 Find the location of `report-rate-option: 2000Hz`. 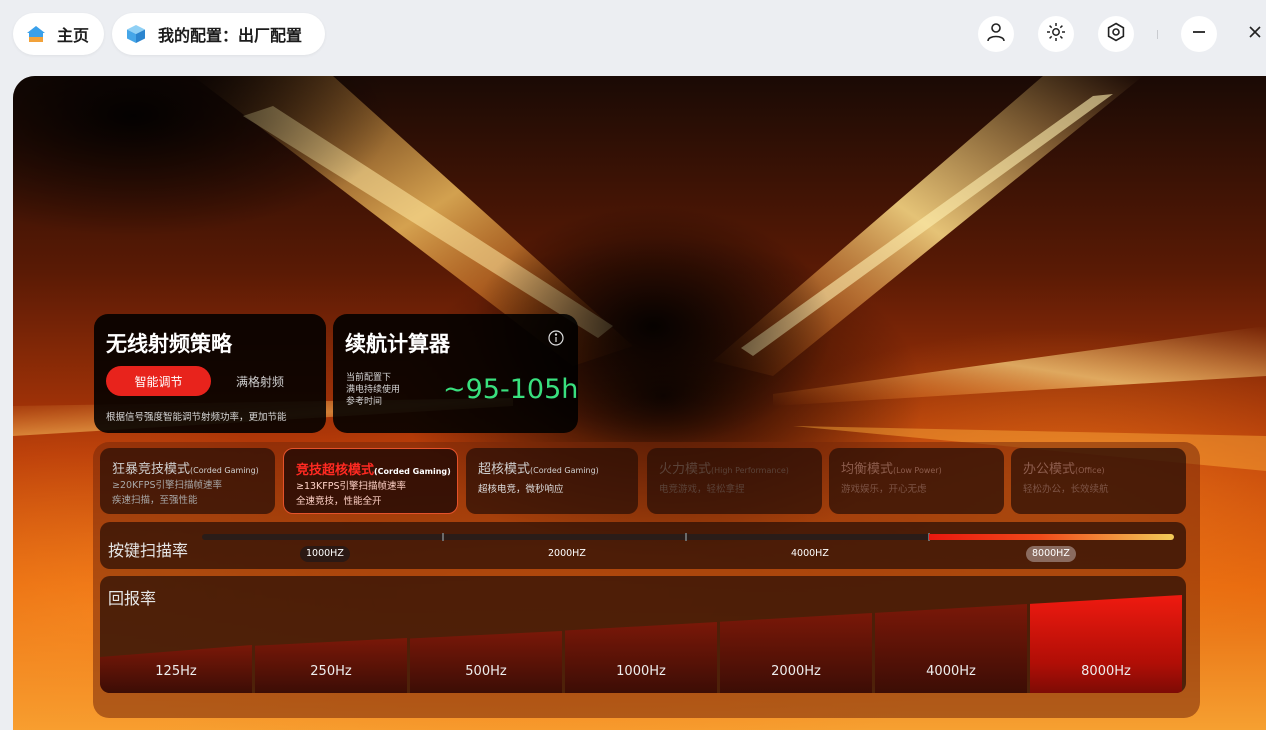

report-rate-option: 2000Hz is located at coordinates (796, 671).